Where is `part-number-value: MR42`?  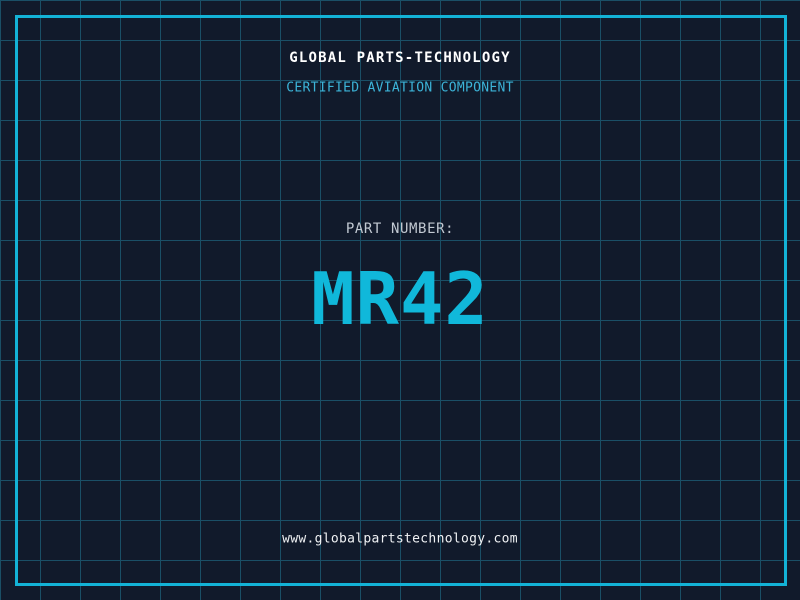 part-number-value: MR42 is located at coordinates (400, 299).